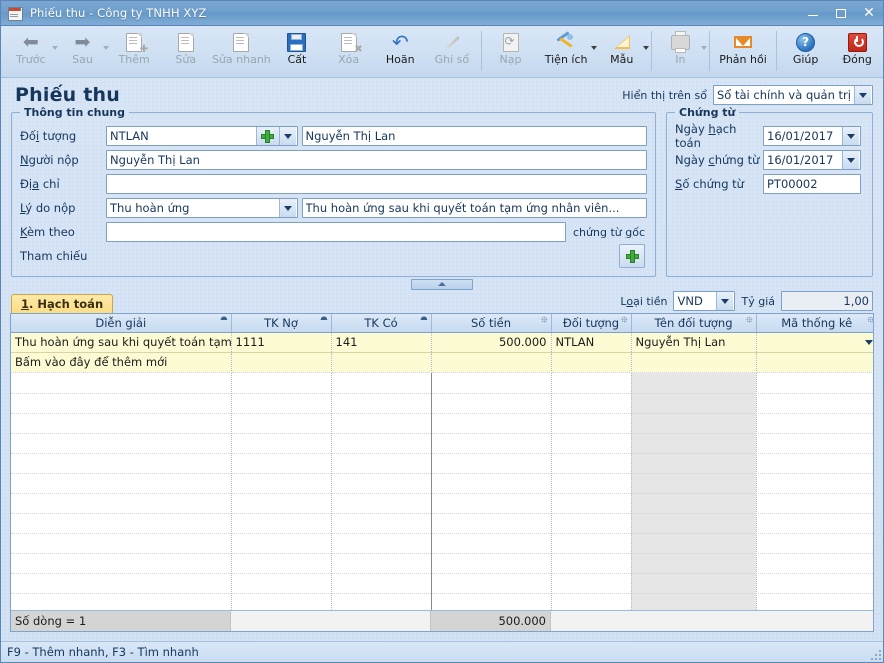 The width and height of the screenshot is (884, 663). I want to click on ngay-hach-toan-datepicker: 16/01/2017, so click(812, 136).